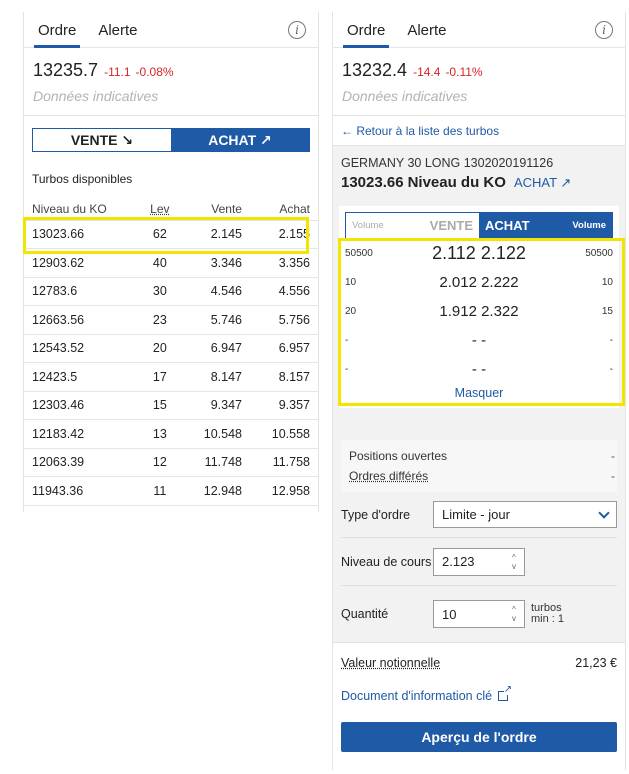  I want to click on ko-value: 13023.66, so click(372, 182).